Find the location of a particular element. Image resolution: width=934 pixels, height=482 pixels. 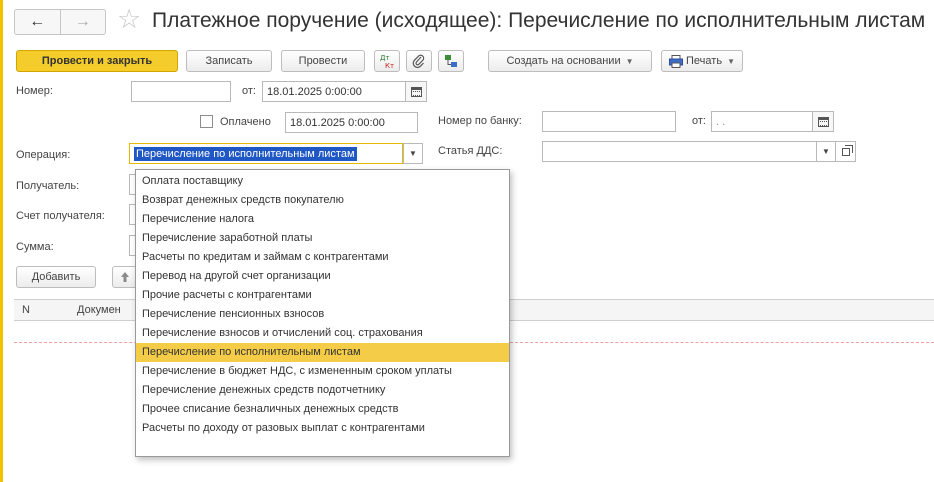

bank-date-label: от: is located at coordinates (699, 121).